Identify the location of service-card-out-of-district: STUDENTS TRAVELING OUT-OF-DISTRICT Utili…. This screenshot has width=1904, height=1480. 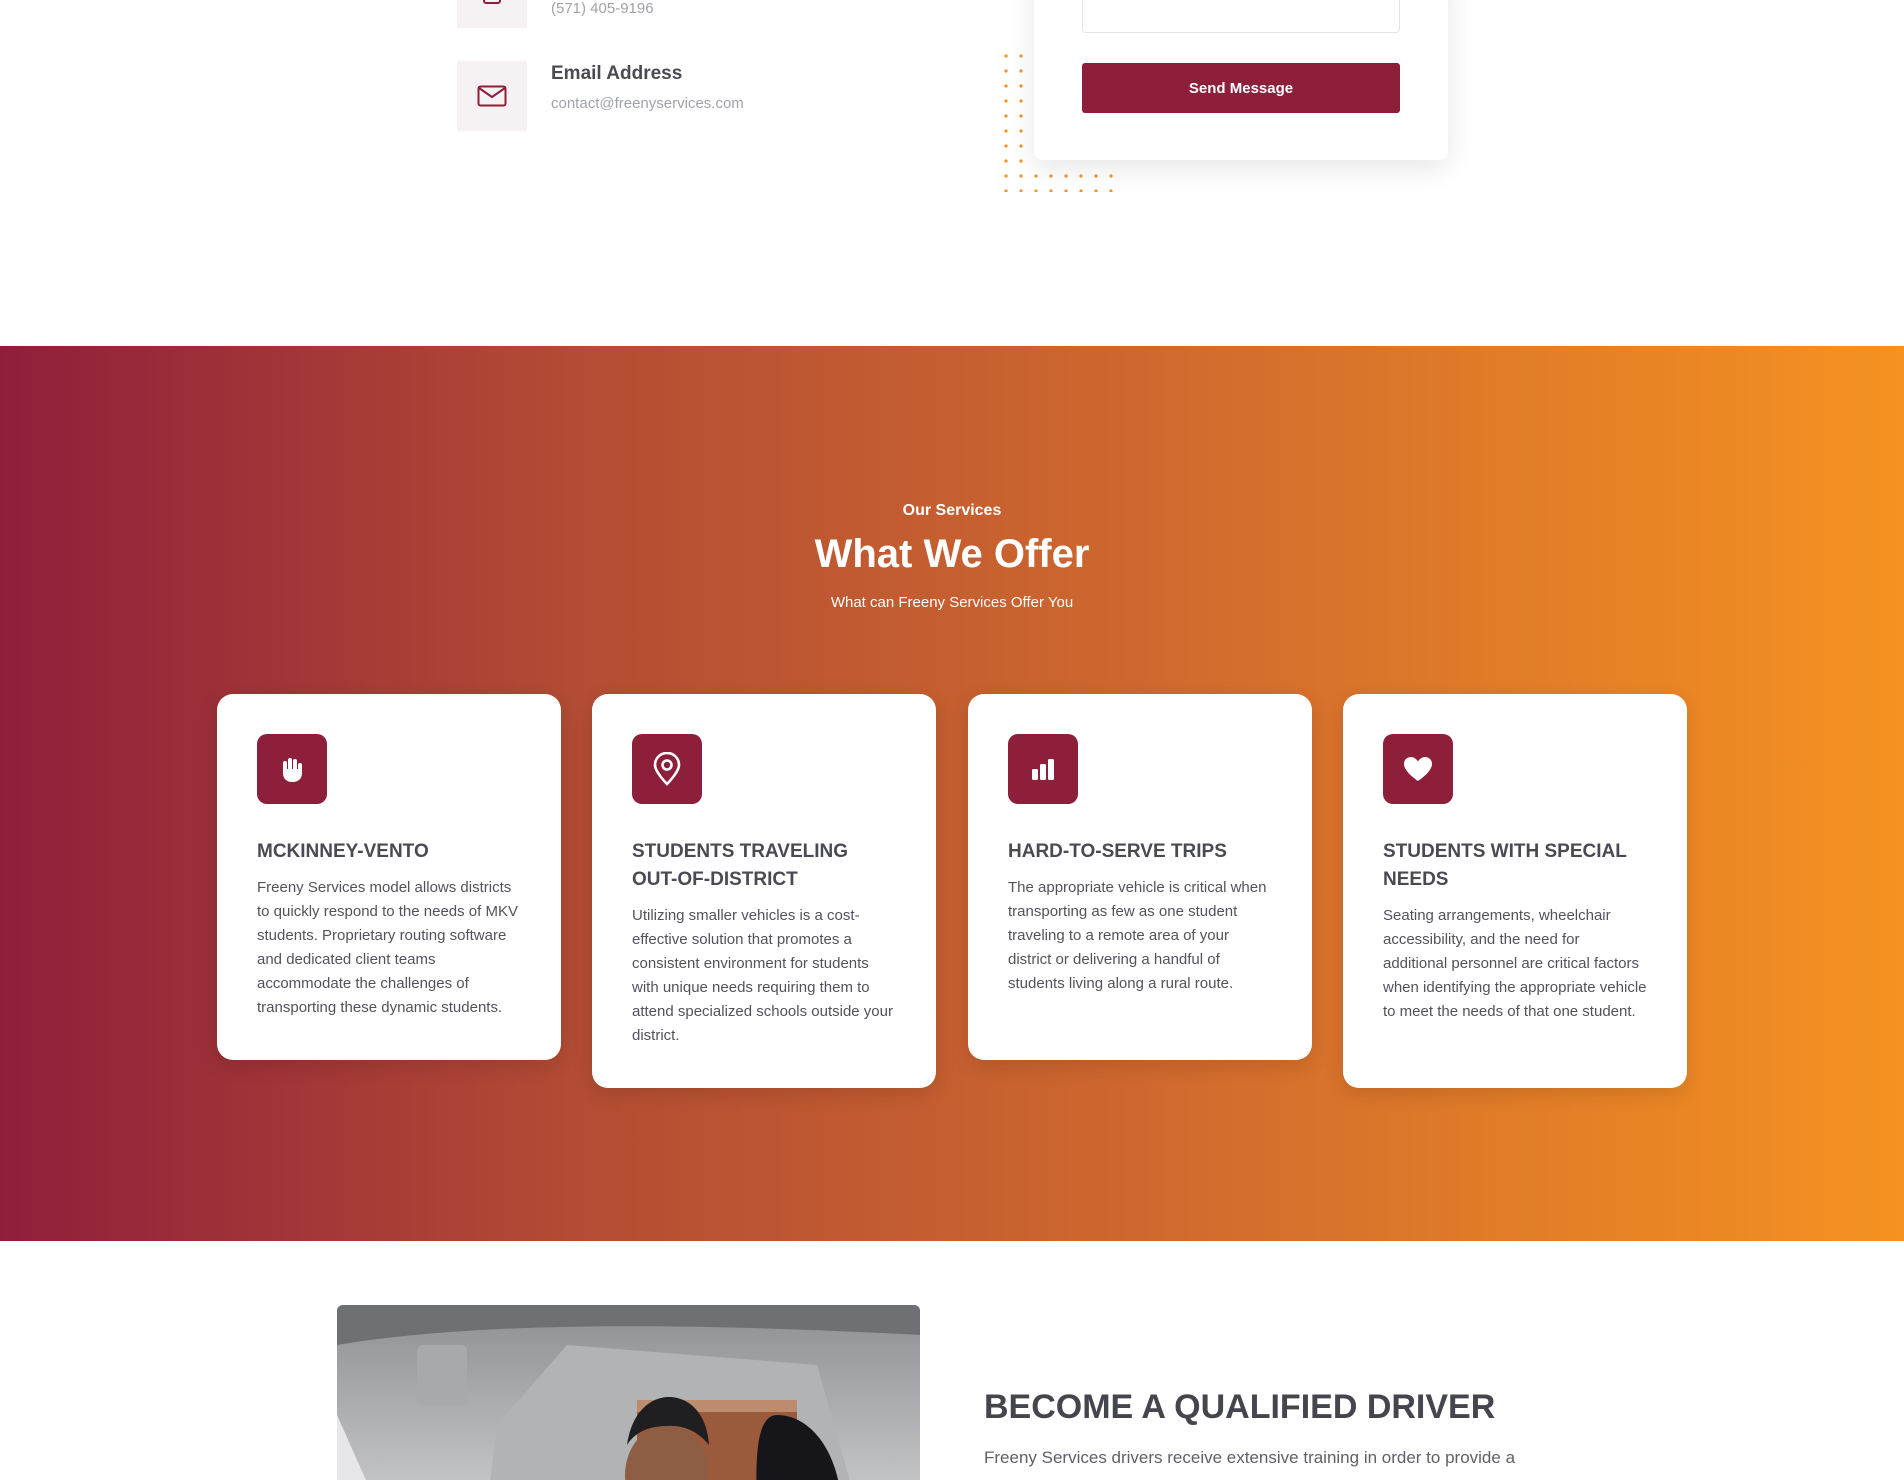
(764, 891).